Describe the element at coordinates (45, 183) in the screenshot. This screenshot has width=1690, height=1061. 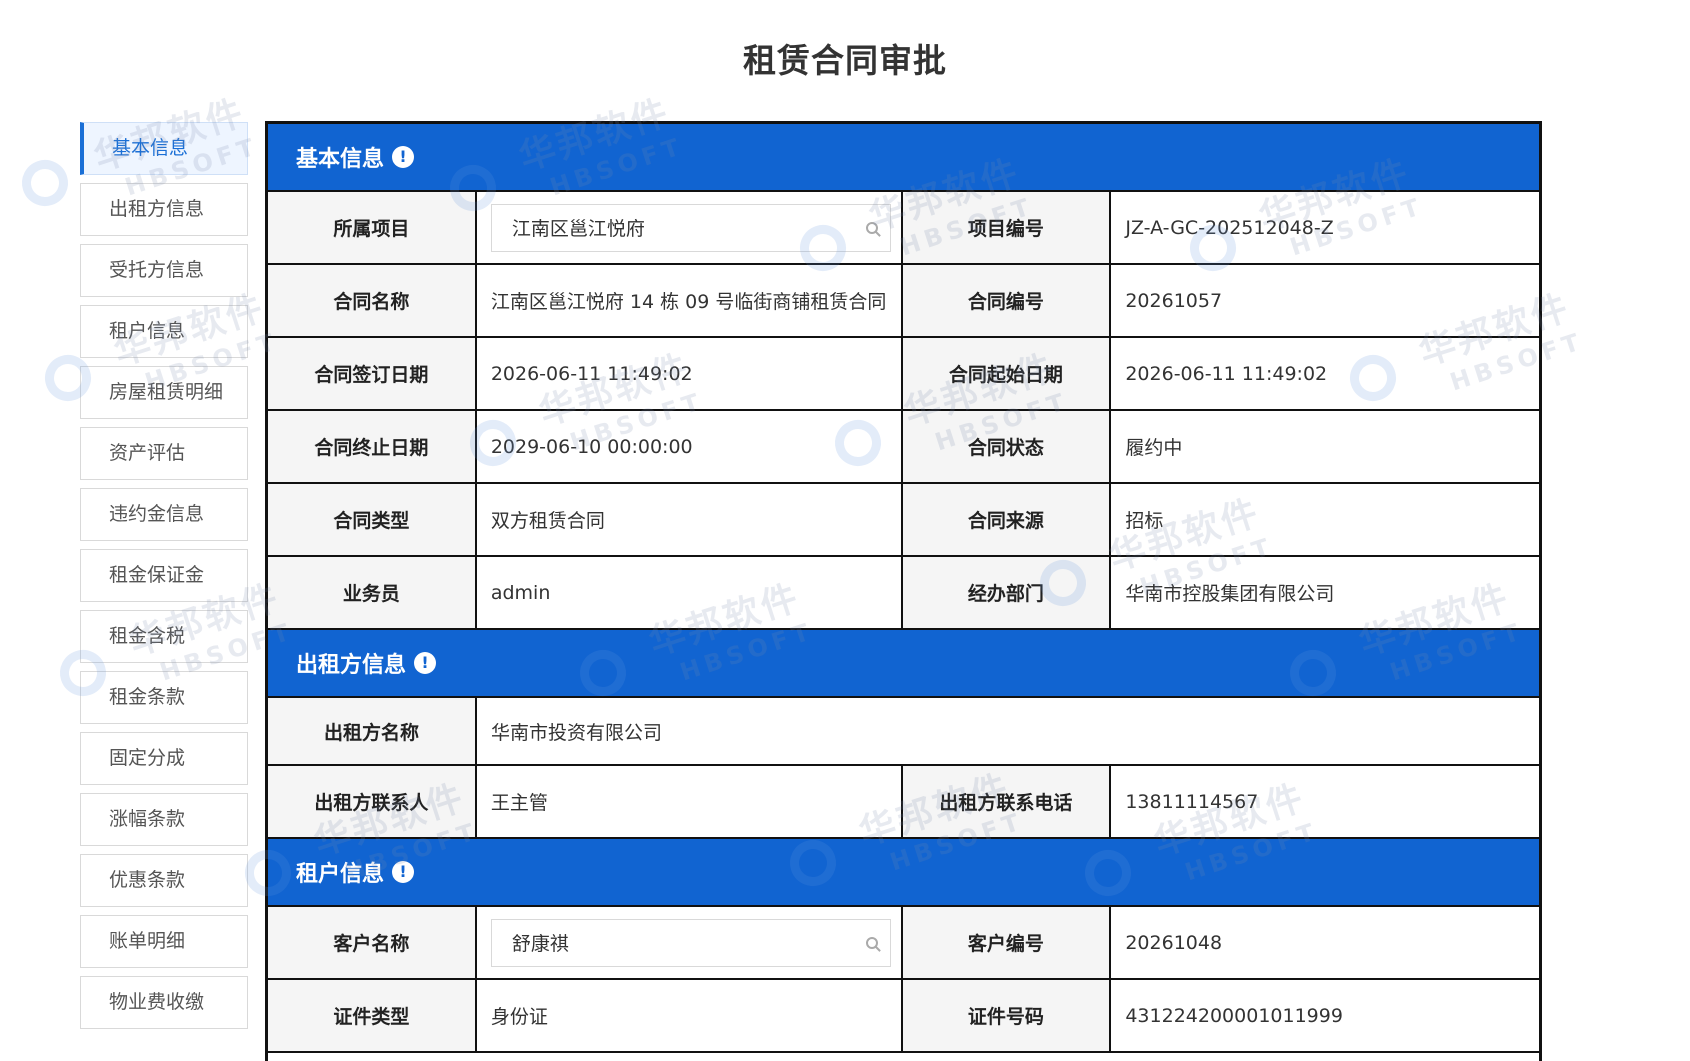
I see `watermark-logo-icon` at that location.